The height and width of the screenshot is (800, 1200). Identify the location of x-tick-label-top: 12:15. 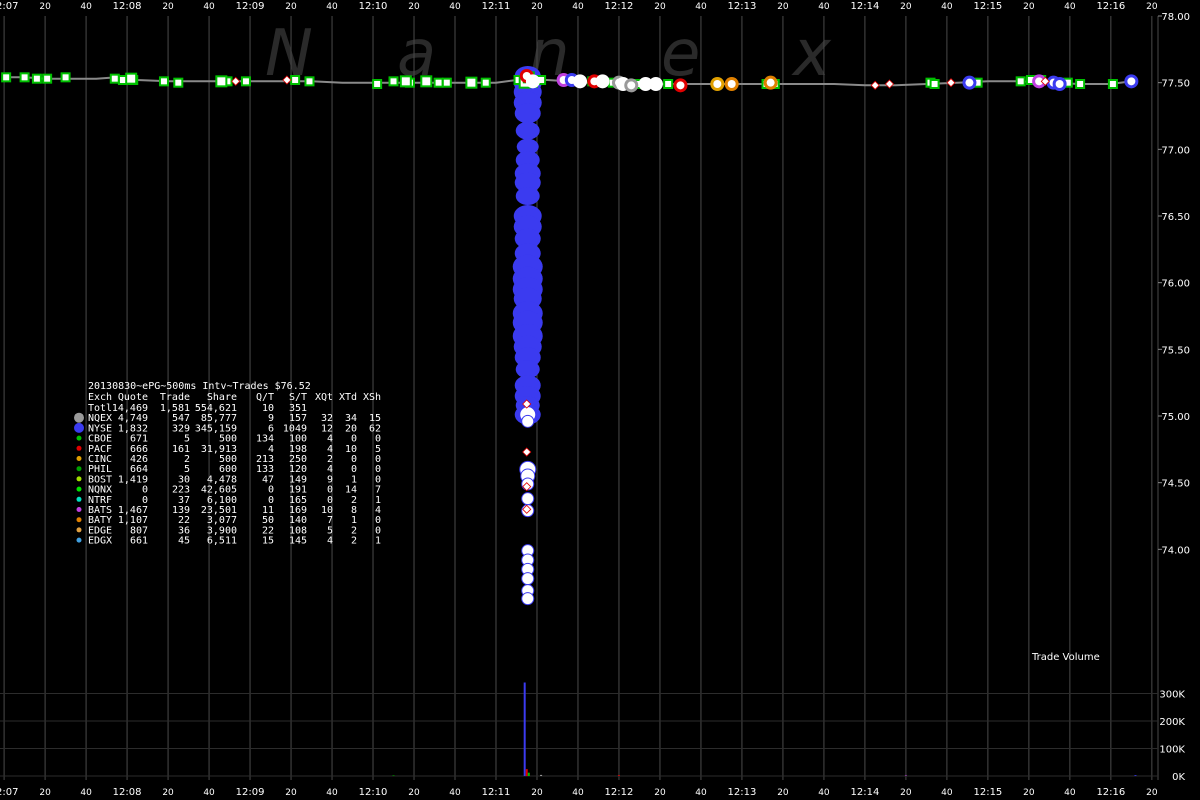
(987, 6).